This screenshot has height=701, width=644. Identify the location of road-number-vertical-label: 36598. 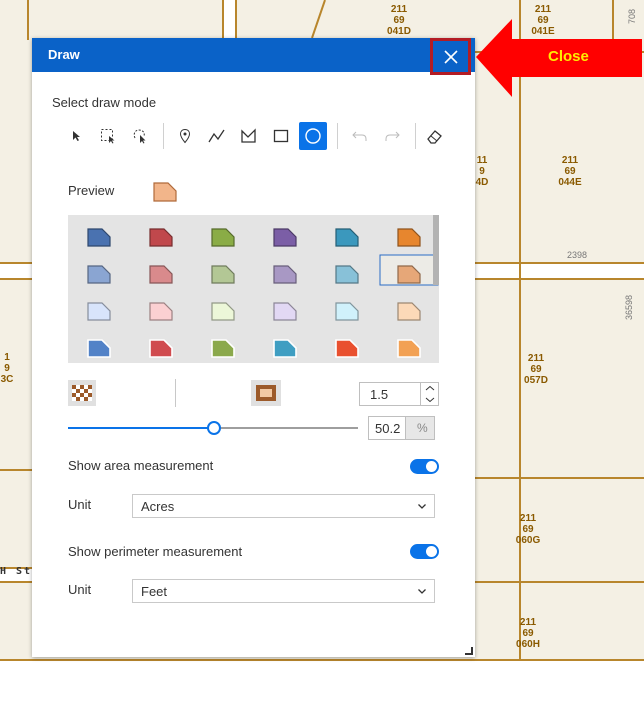
(629, 307).